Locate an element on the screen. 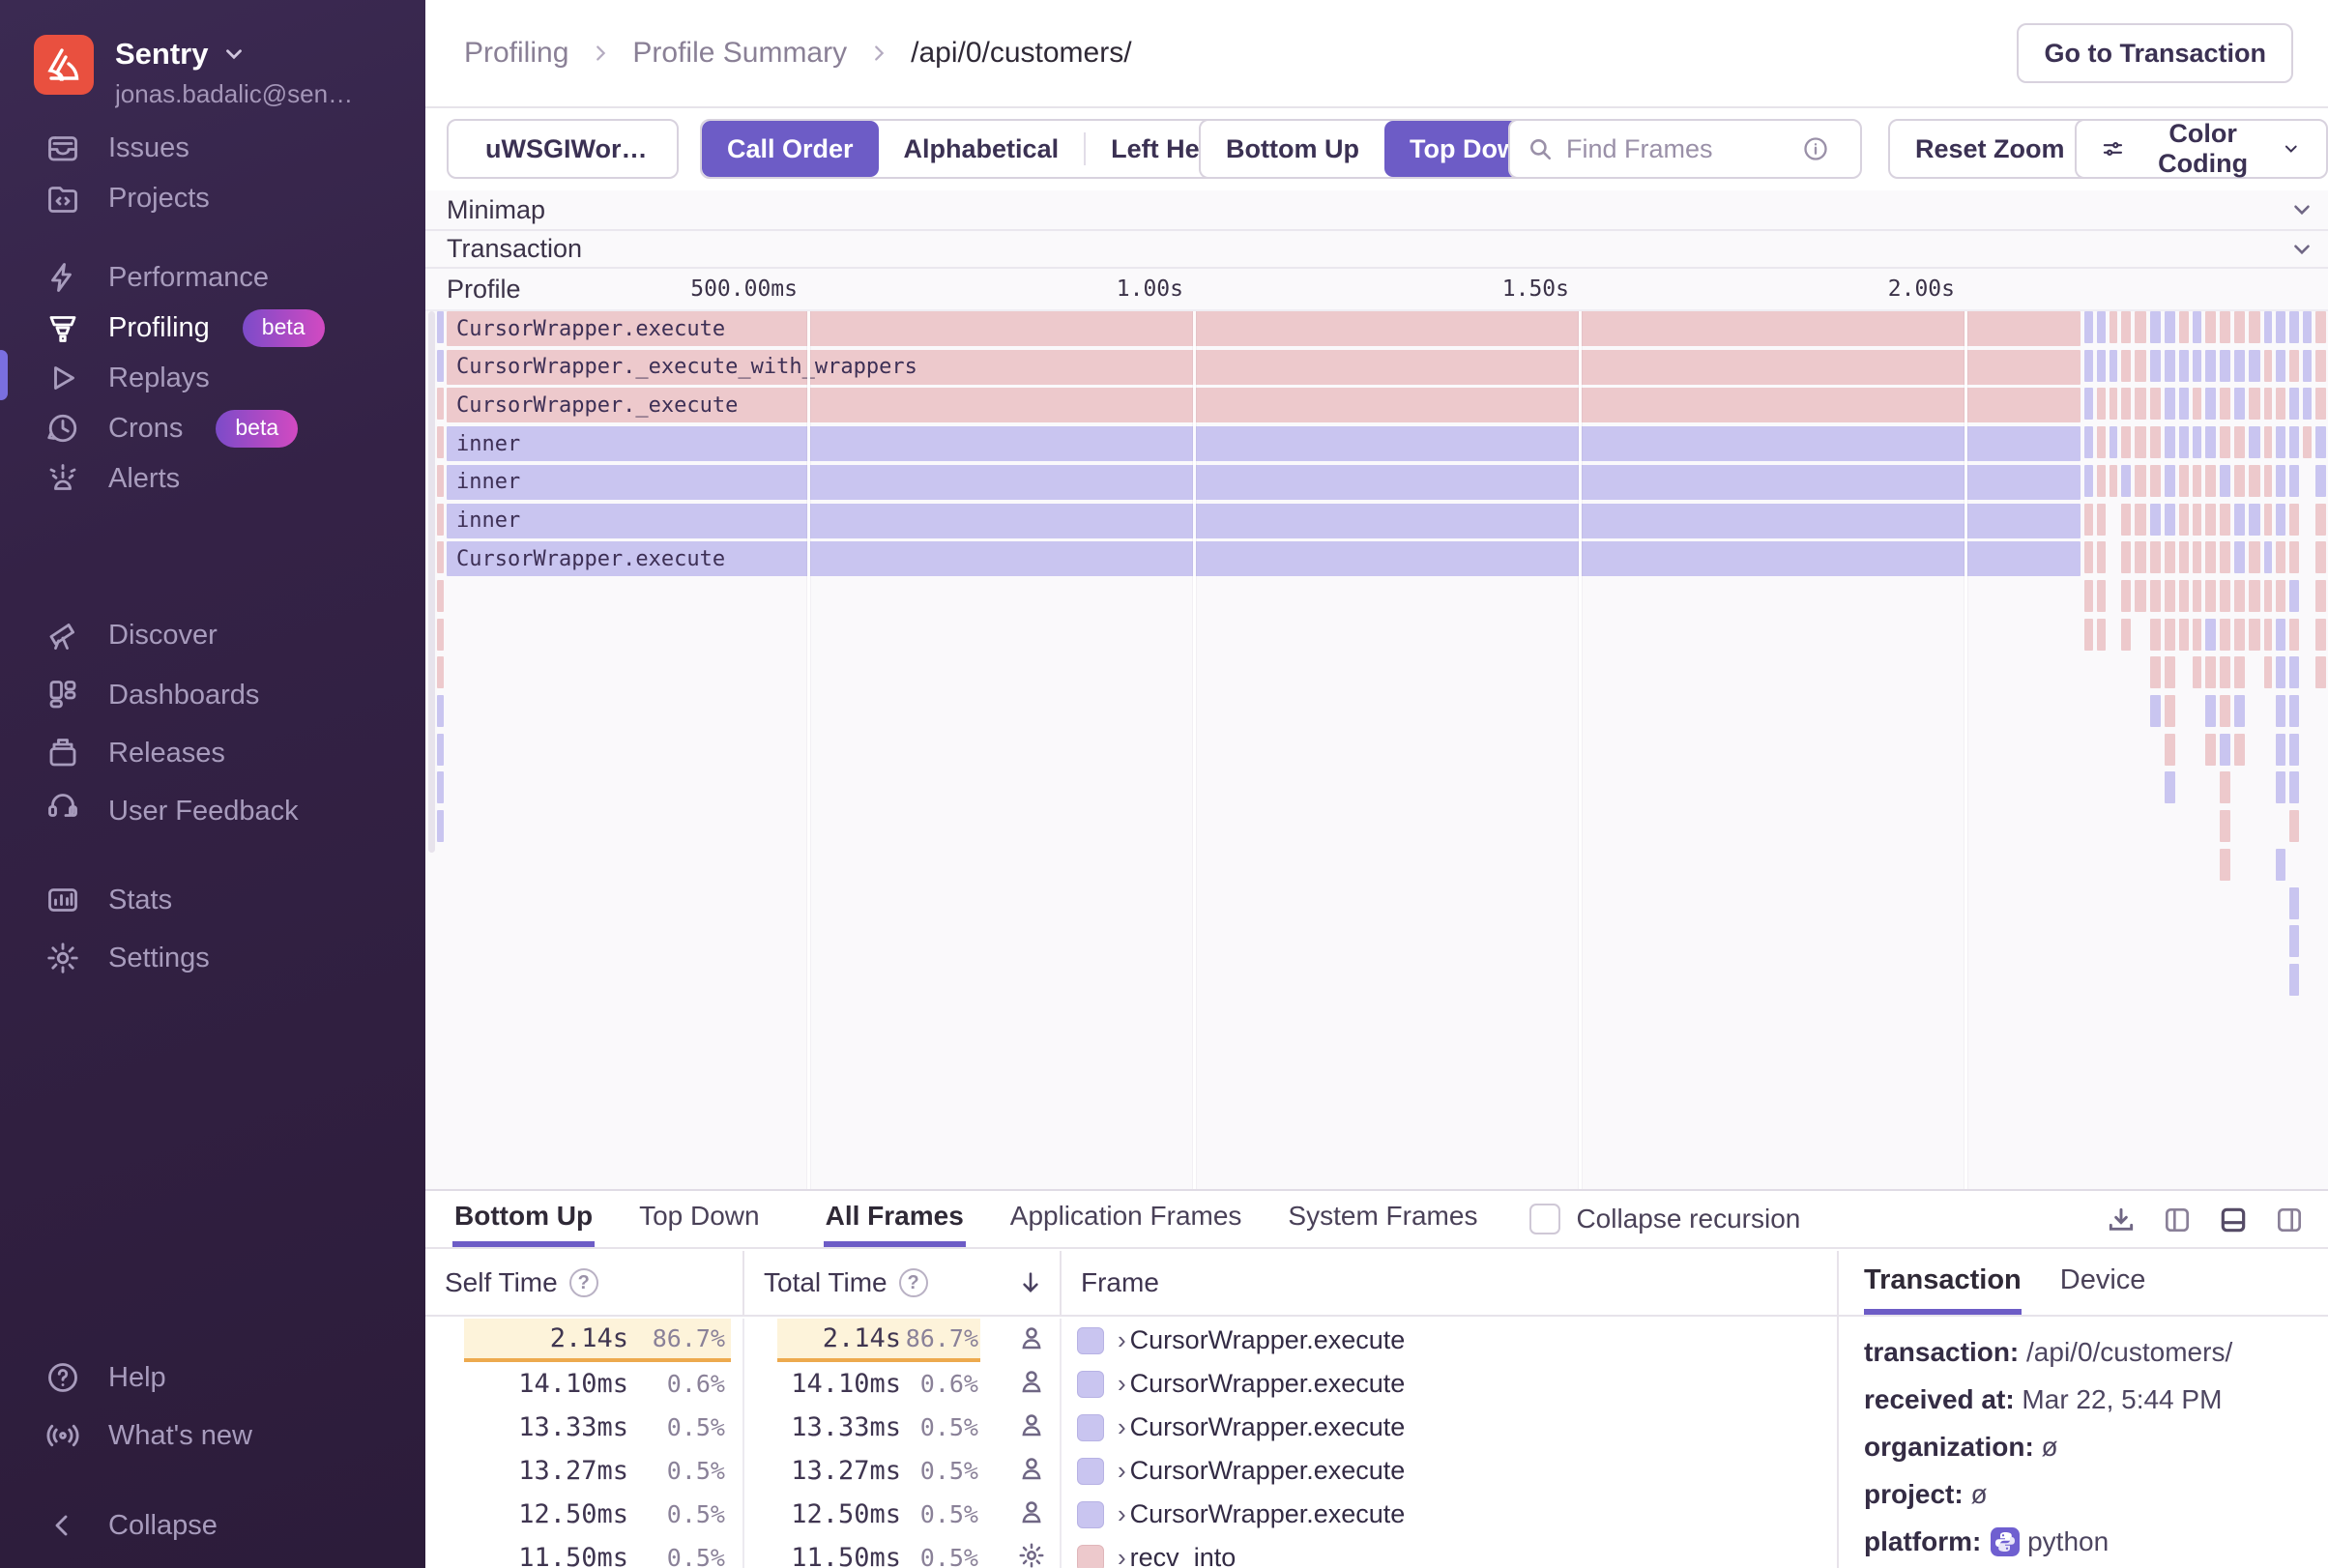 The width and height of the screenshot is (2328, 1568). tab-all-frames: All Frames is located at coordinates (895, 1219).